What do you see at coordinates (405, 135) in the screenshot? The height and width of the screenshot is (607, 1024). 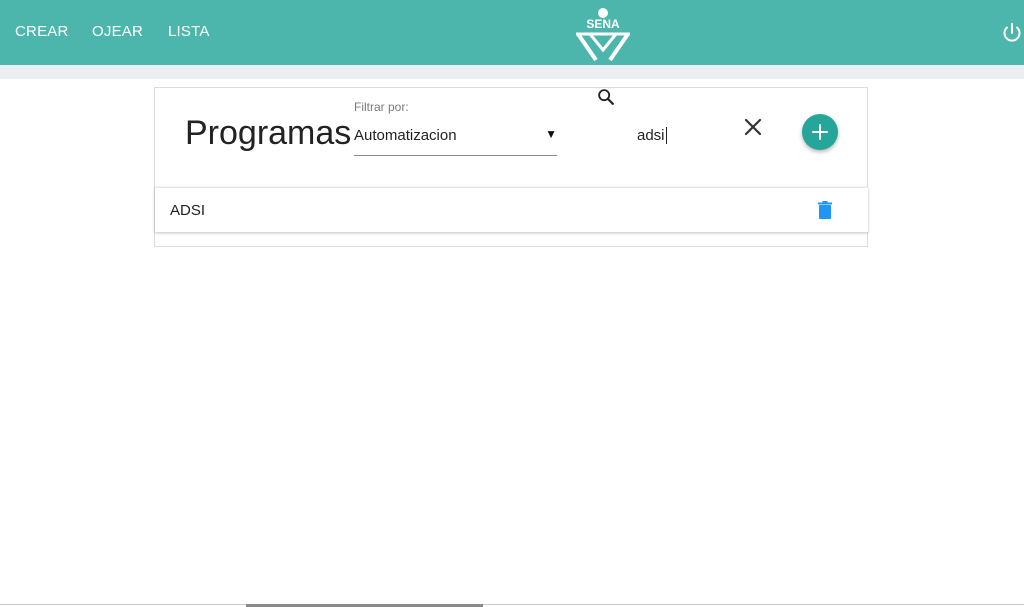 I see `filter-selected-value: Automatizacion` at bounding box center [405, 135].